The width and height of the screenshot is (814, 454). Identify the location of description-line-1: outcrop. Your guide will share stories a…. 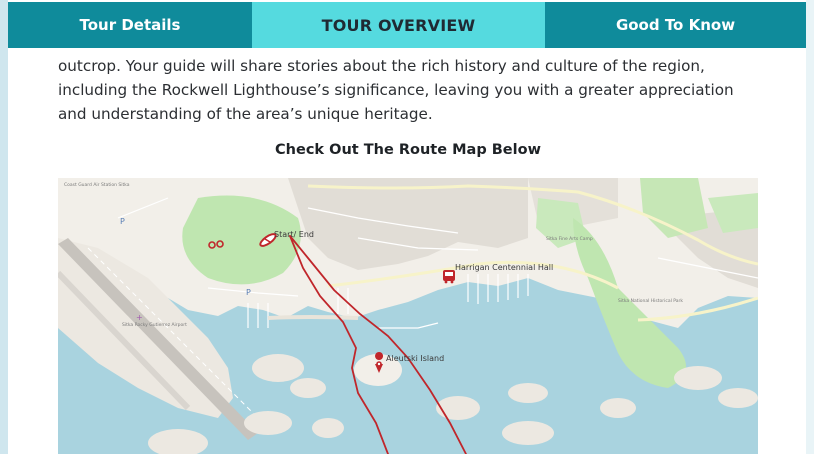
(381, 66).